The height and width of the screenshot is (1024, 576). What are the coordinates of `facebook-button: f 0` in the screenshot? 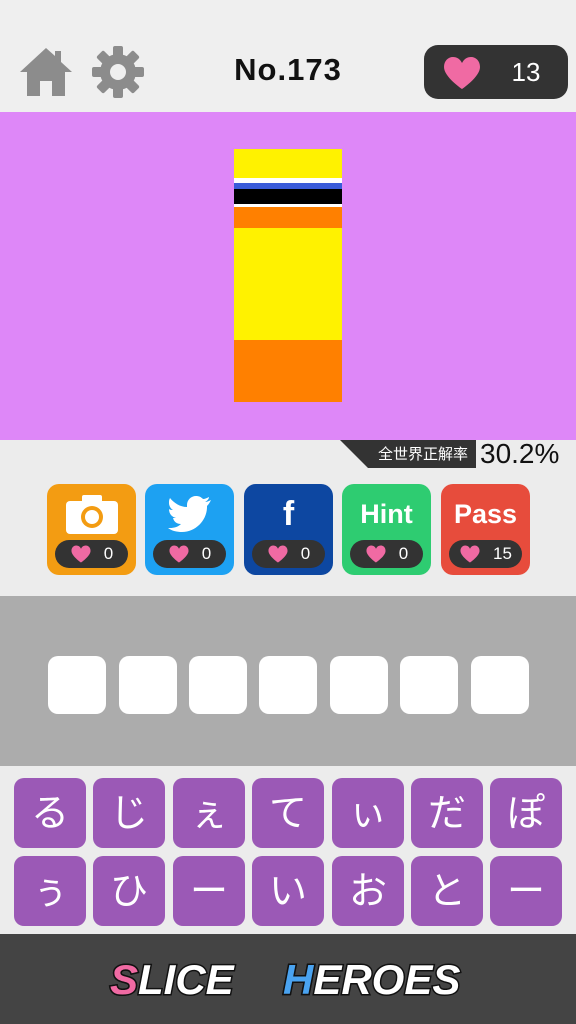 It's located at (288, 529).